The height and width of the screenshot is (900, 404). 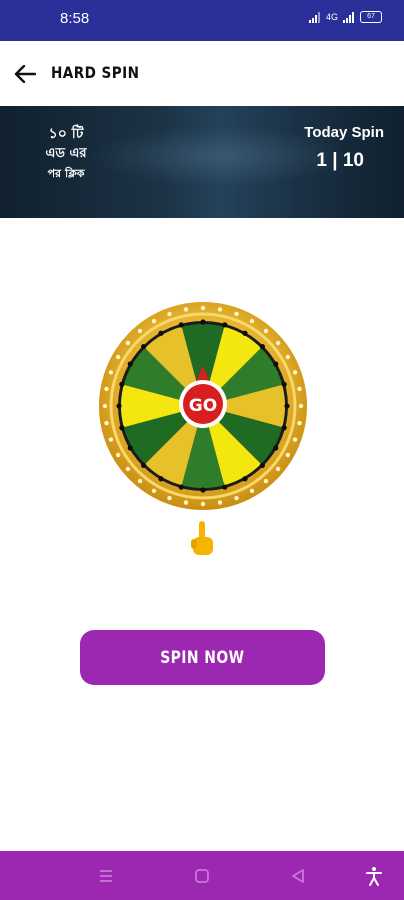 I want to click on go-label: GO, so click(x=203, y=406).